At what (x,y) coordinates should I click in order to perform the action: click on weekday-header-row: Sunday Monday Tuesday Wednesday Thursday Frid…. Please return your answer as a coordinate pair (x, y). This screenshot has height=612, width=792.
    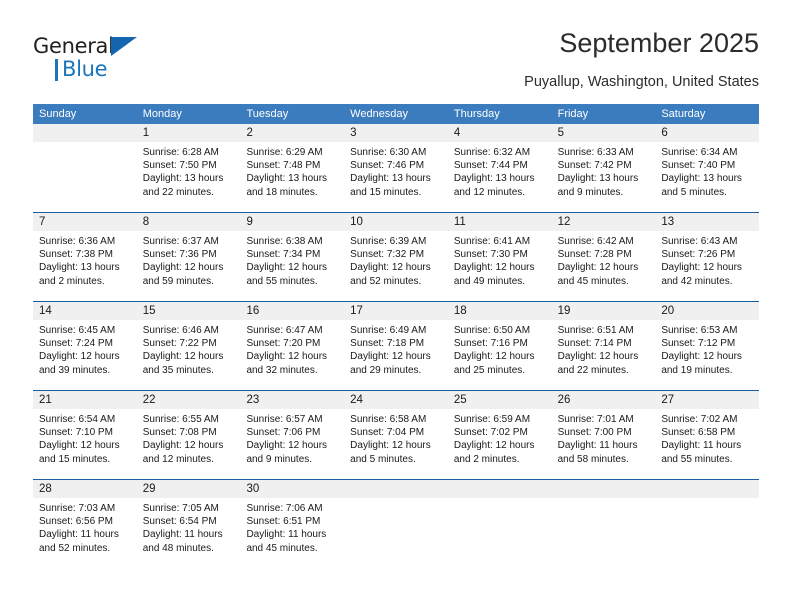
    Looking at the image, I should click on (396, 114).